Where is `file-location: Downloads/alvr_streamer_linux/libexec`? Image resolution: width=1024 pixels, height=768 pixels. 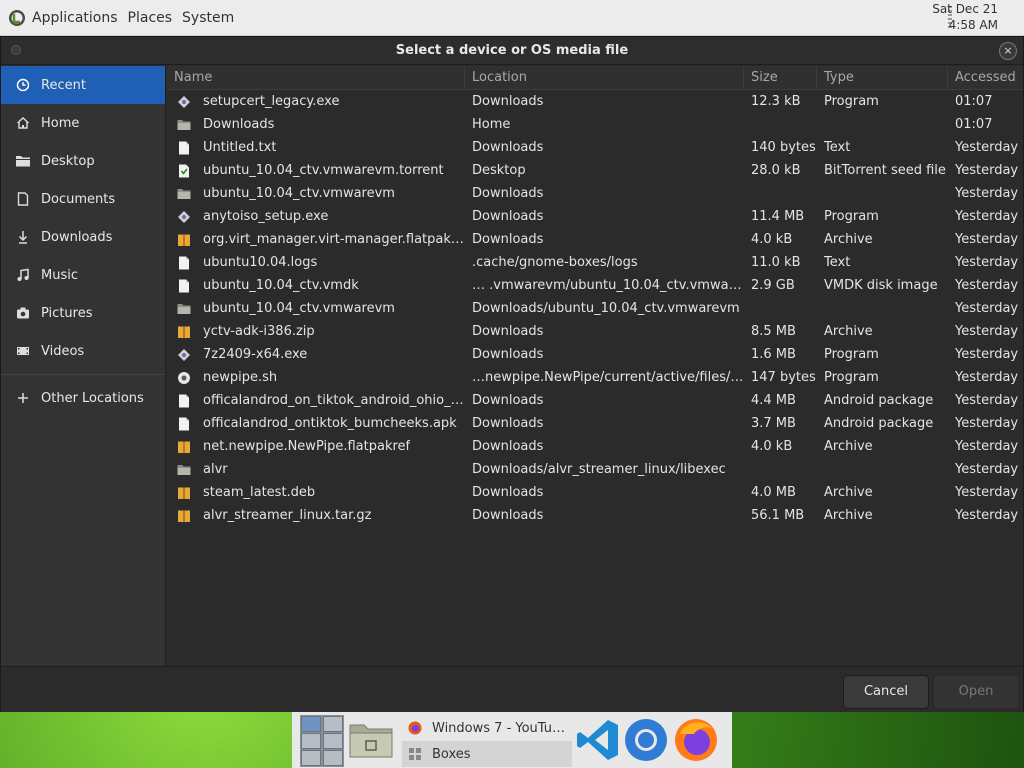
file-location: Downloads/alvr_streamer_linux/libexec is located at coordinates (599, 469).